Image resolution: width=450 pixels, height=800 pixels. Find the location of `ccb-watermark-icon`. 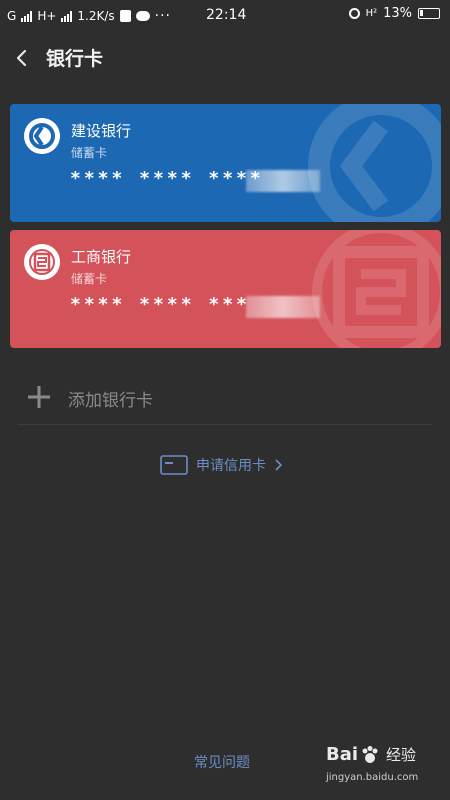

ccb-watermark-icon is located at coordinates (374, 163).